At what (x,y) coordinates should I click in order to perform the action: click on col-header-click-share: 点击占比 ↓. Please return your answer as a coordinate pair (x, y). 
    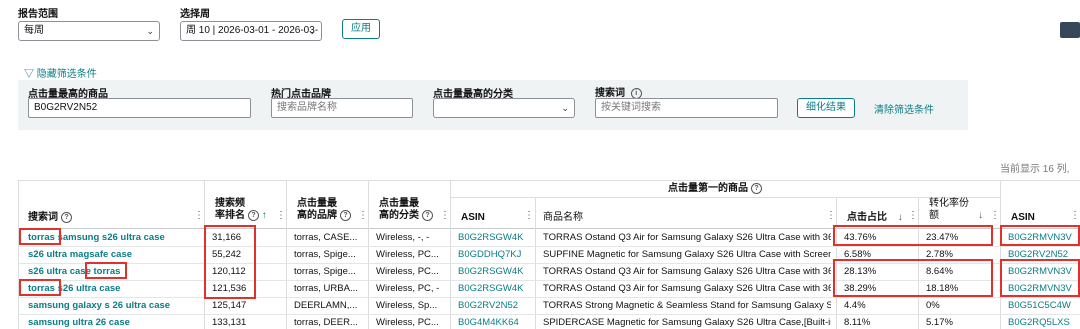
    Looking at the image, I should click on (875, 218).